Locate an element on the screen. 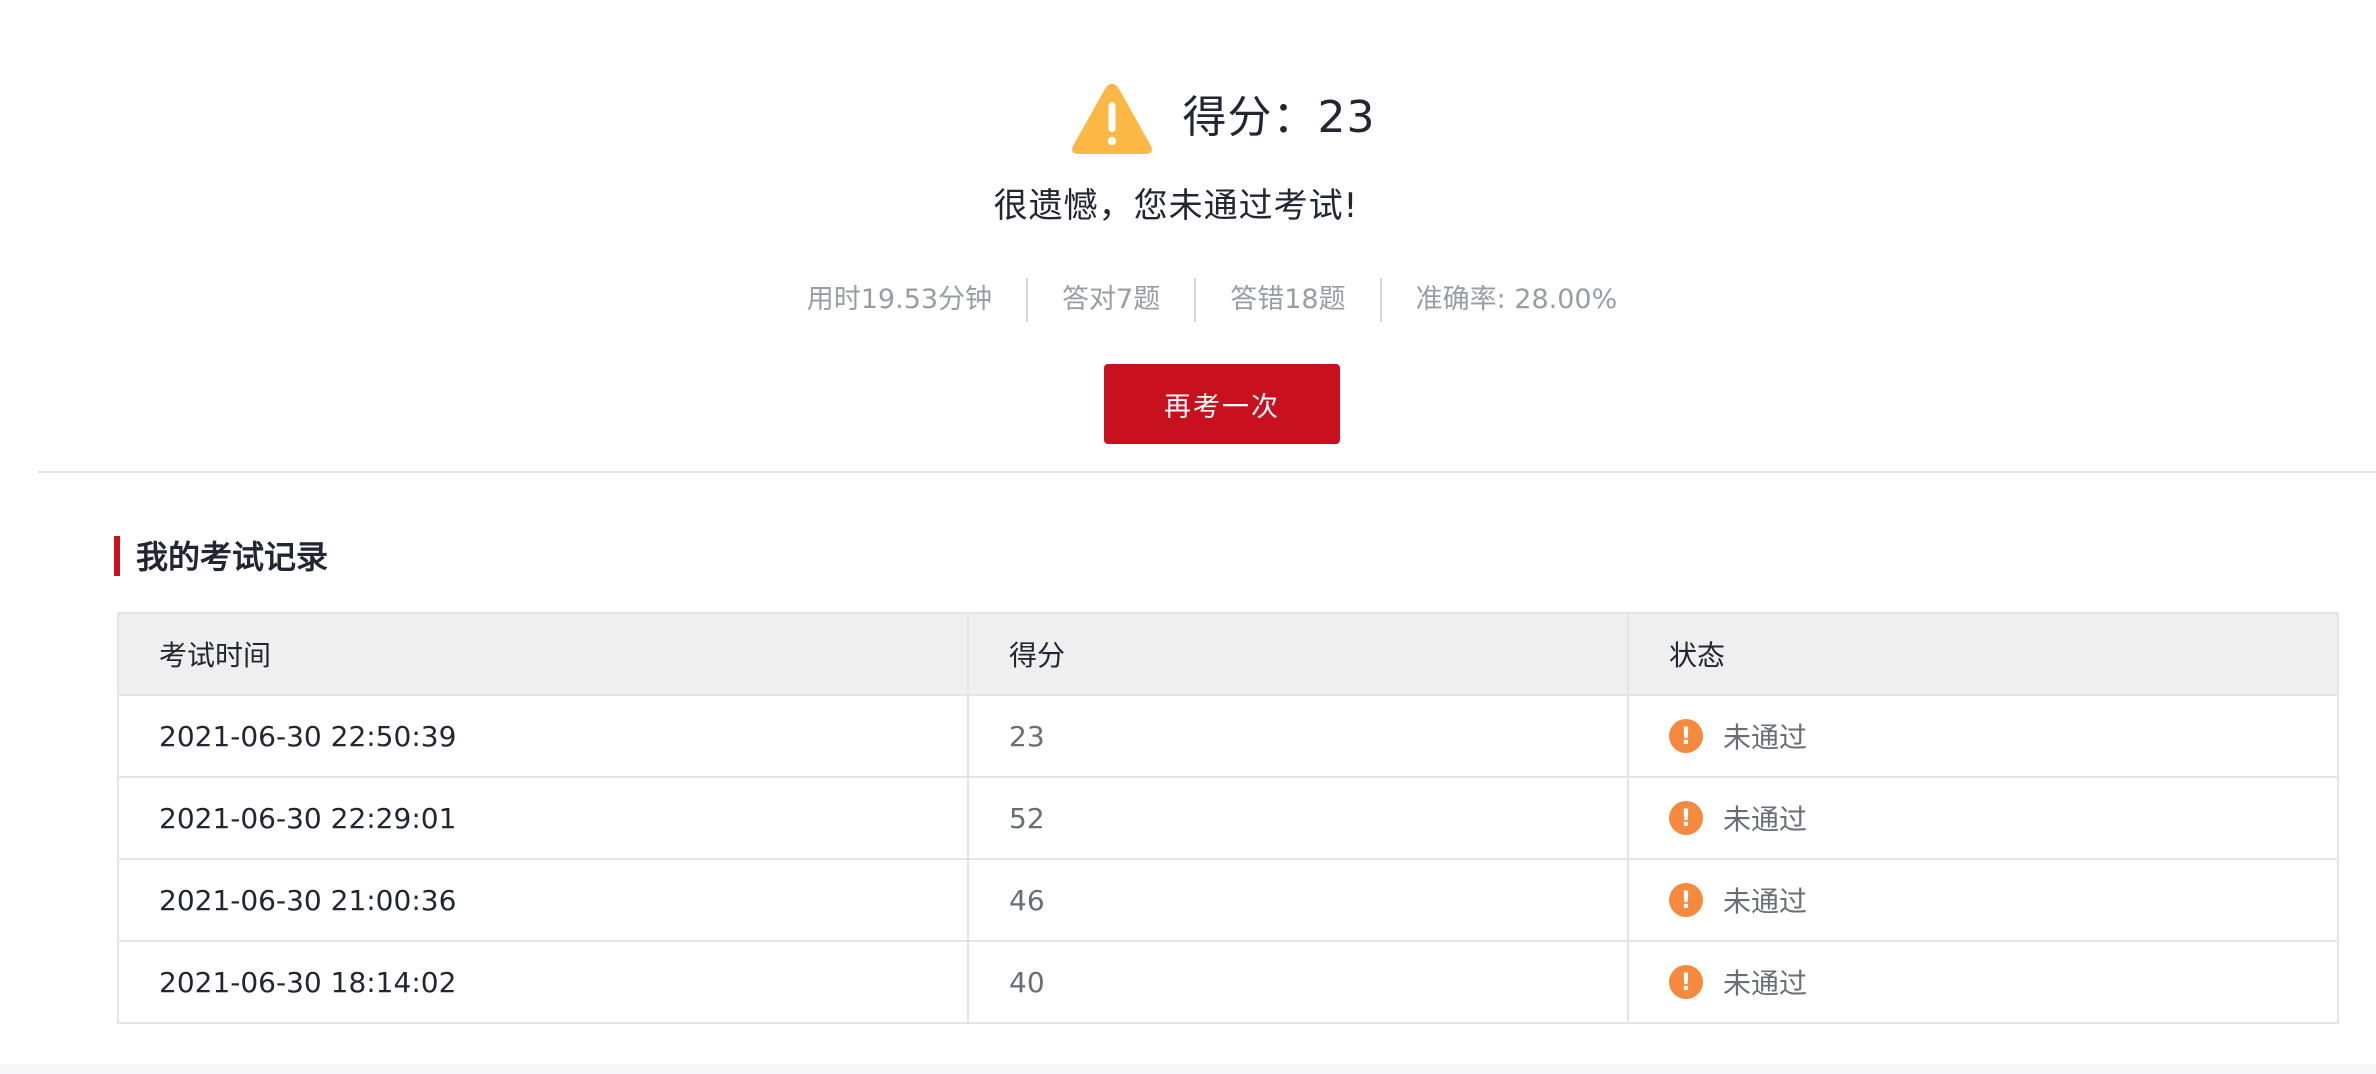 This screenshot has width=2376, height=1074. section-title-accent is located at coordinates (117, 556).